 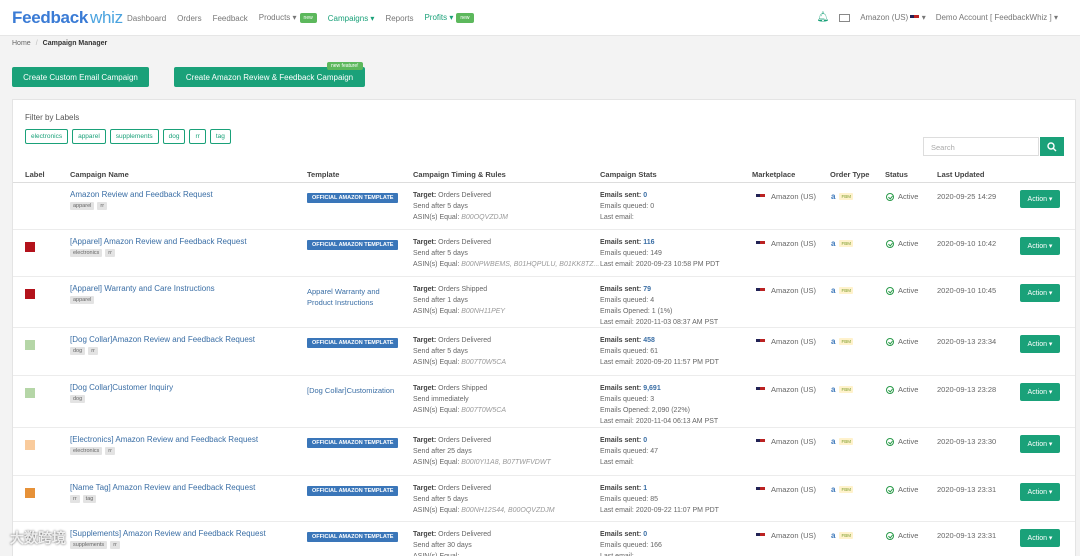 I want to click on search-button, so click(x=1052, y=146).